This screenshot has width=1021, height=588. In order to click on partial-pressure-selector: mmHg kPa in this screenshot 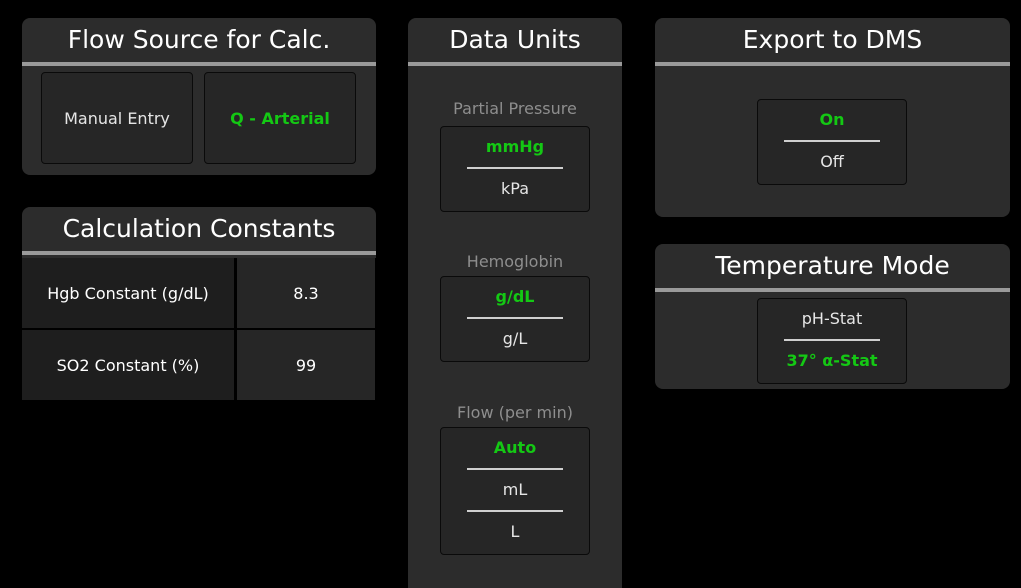, I will do `click(515, 169)`.